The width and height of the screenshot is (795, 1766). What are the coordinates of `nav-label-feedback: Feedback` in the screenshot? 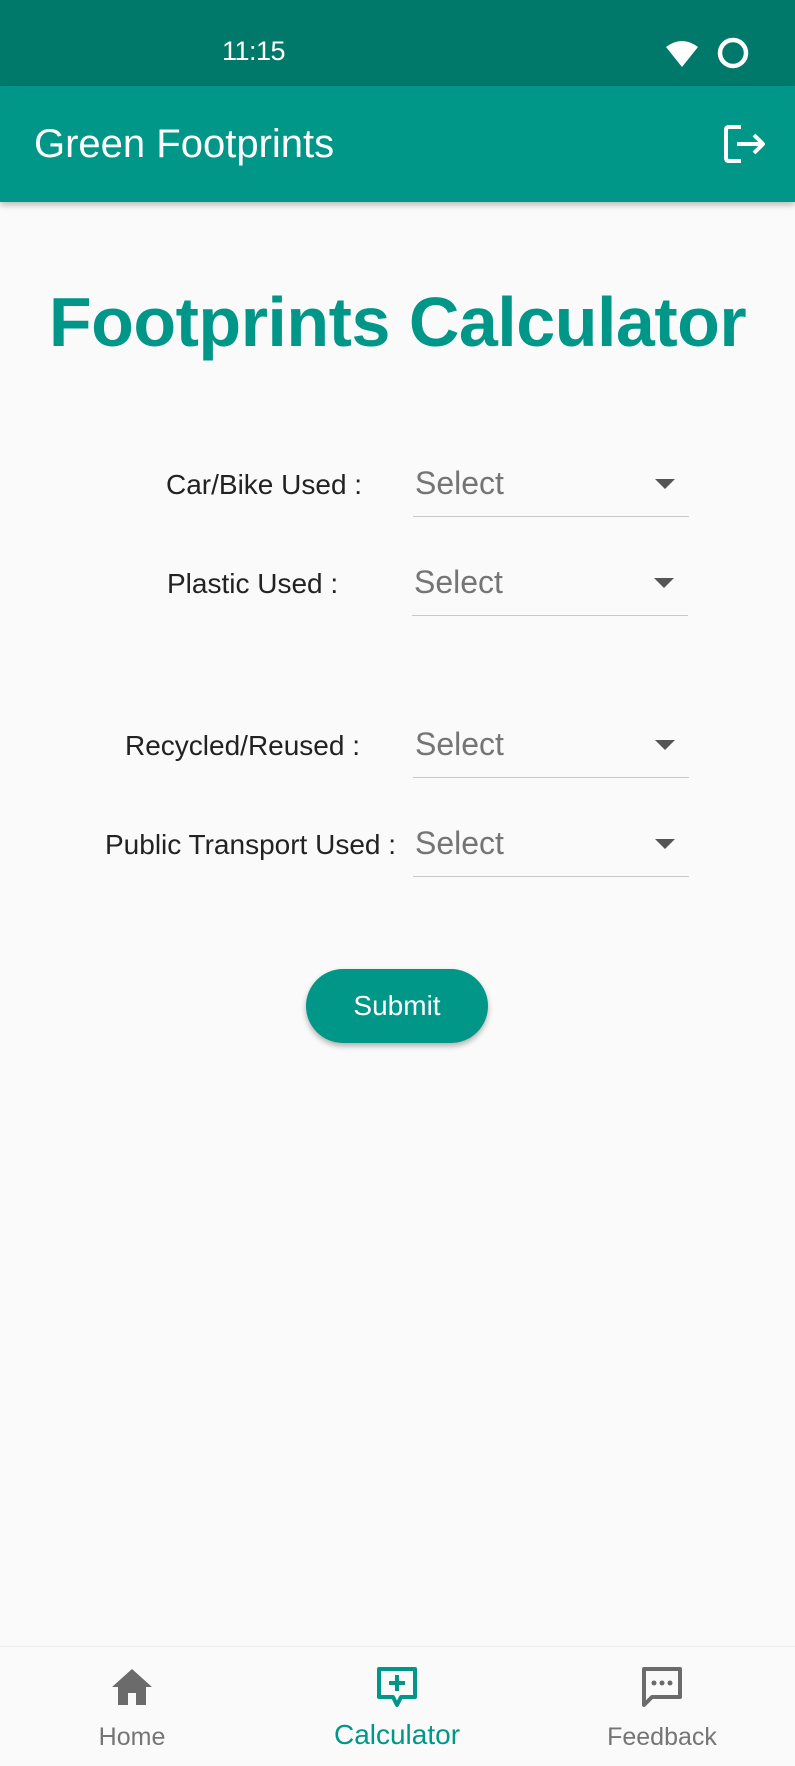 It's located at (662, 1737).